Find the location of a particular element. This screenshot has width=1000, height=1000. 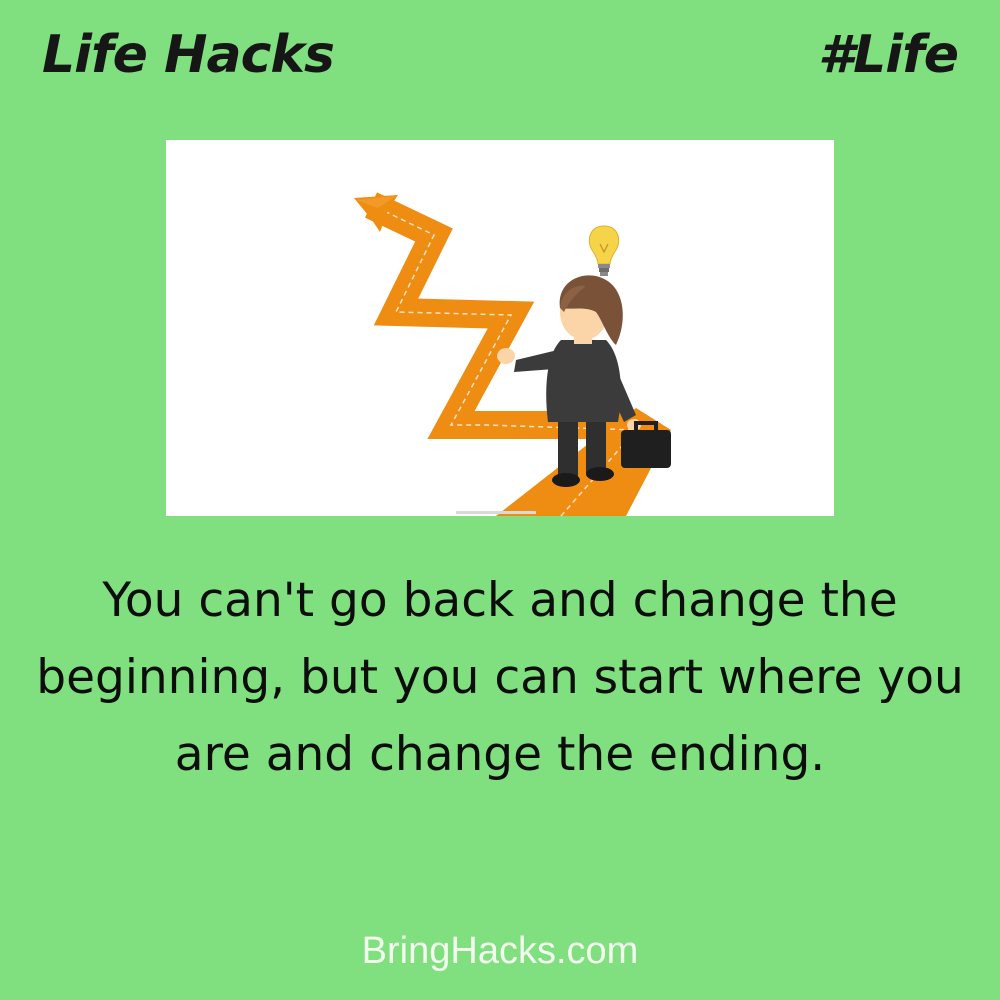

hashtag-label: #Life is located at coordinates (888, 55).